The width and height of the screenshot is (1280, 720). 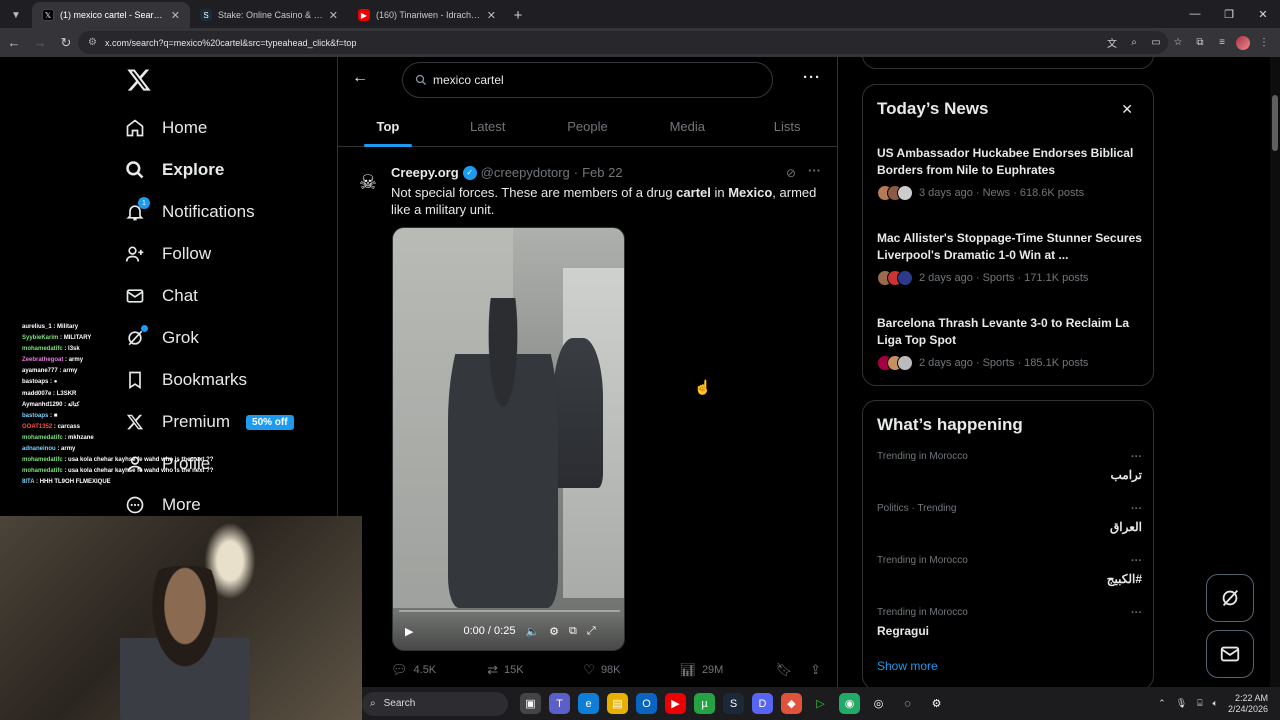 What do you see at coordinates (814, 170) in the screenshot?
I see `post-more-icon: ···` at bounding box center [814, 170].